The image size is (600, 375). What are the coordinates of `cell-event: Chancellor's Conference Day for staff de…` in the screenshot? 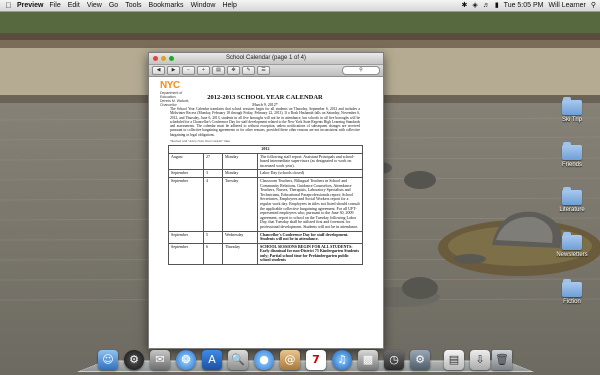 It's located at (310, 237).